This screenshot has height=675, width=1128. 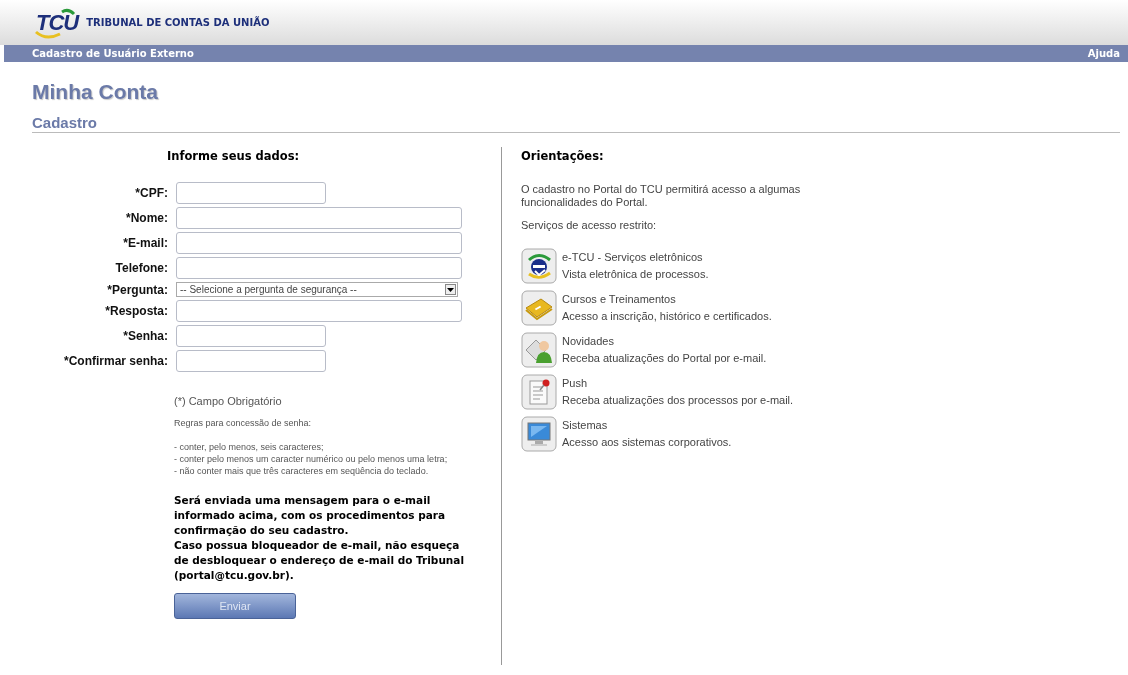 I want to click on rules-title: Regras para concessão de senha:, so click(x=243, y=423).